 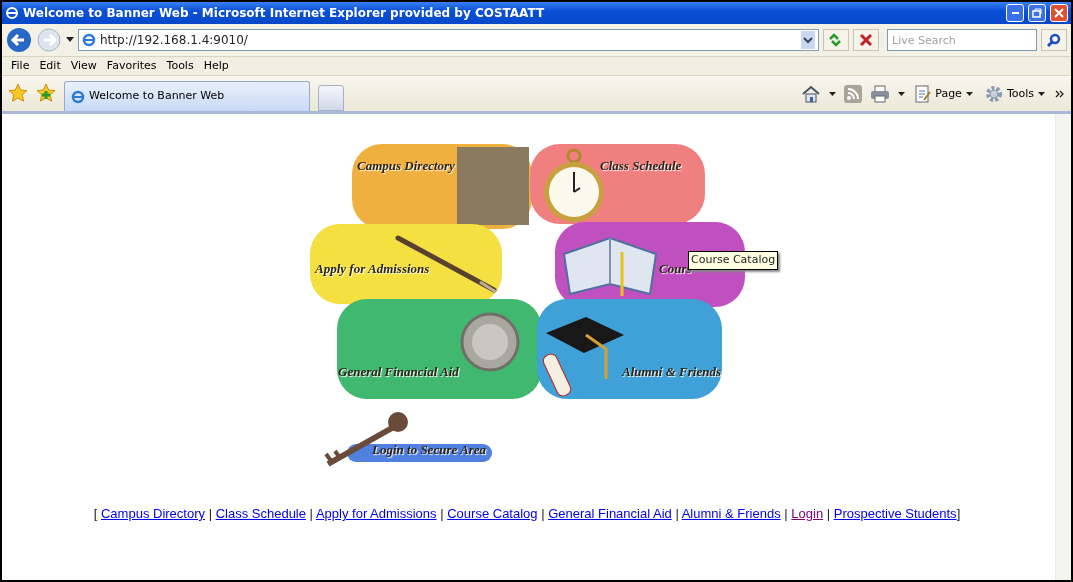 I want to click on bracket: [, so click(x=95, y=513).